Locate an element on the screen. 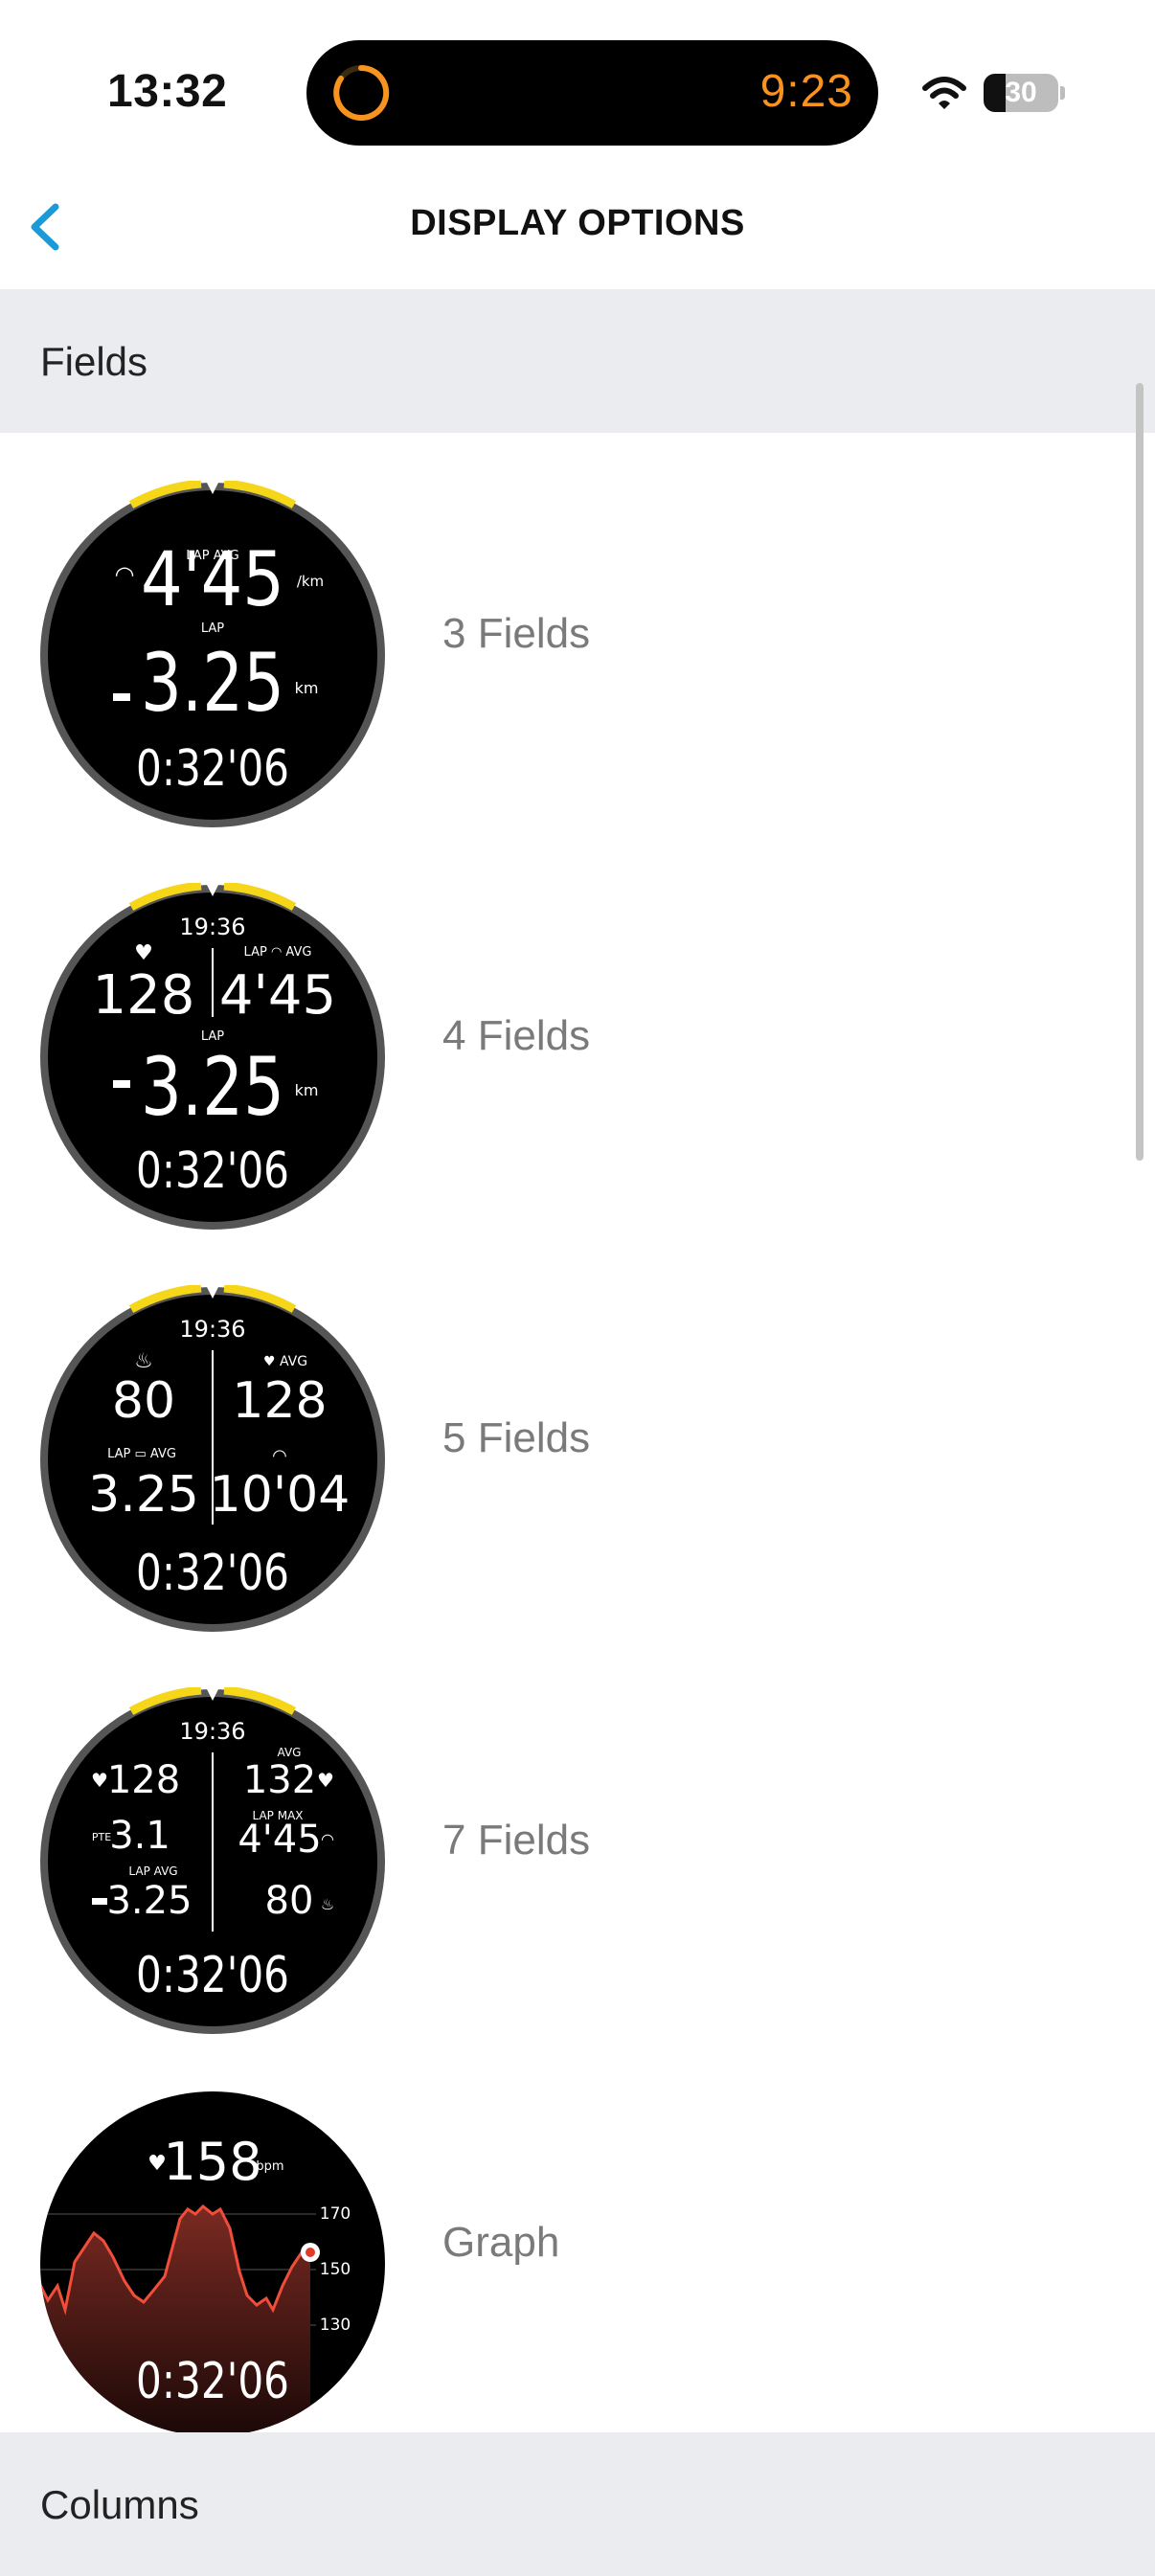 This screenshot has width=1155, height=2576. unit-bpm: bpm is located at coordinates (269, 2166).